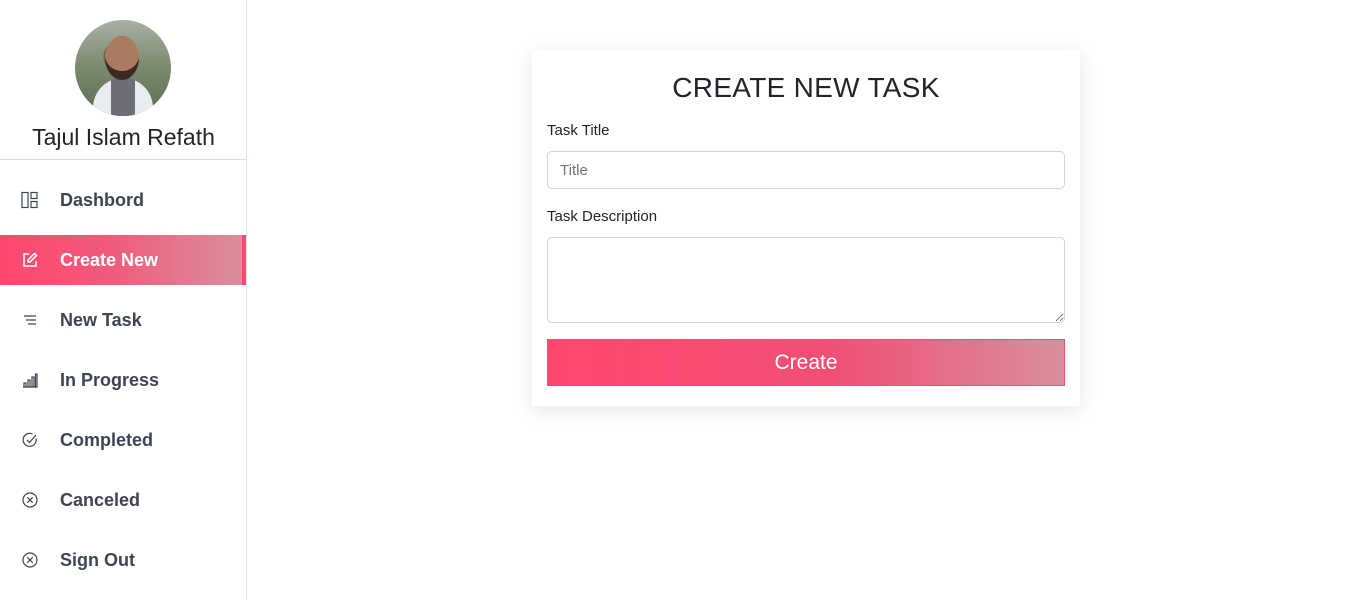 The height and width of the screenshot is (600, 1366). I want to click on sidebar-item-dashboard: Dashbord, so click(123, 200).